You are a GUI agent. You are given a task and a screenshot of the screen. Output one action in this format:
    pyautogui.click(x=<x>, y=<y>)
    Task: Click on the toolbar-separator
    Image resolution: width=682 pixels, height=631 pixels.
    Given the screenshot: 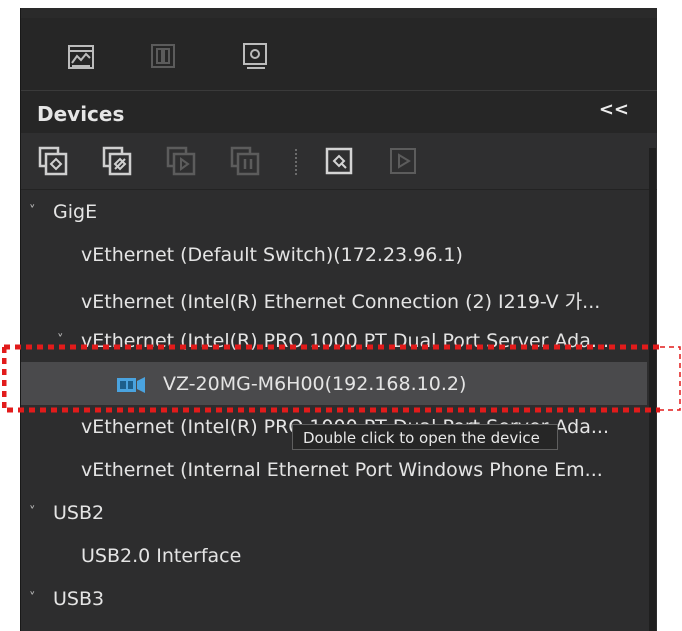 What is the action you would take?
    pyautogui.click(x=296, y=162)
    